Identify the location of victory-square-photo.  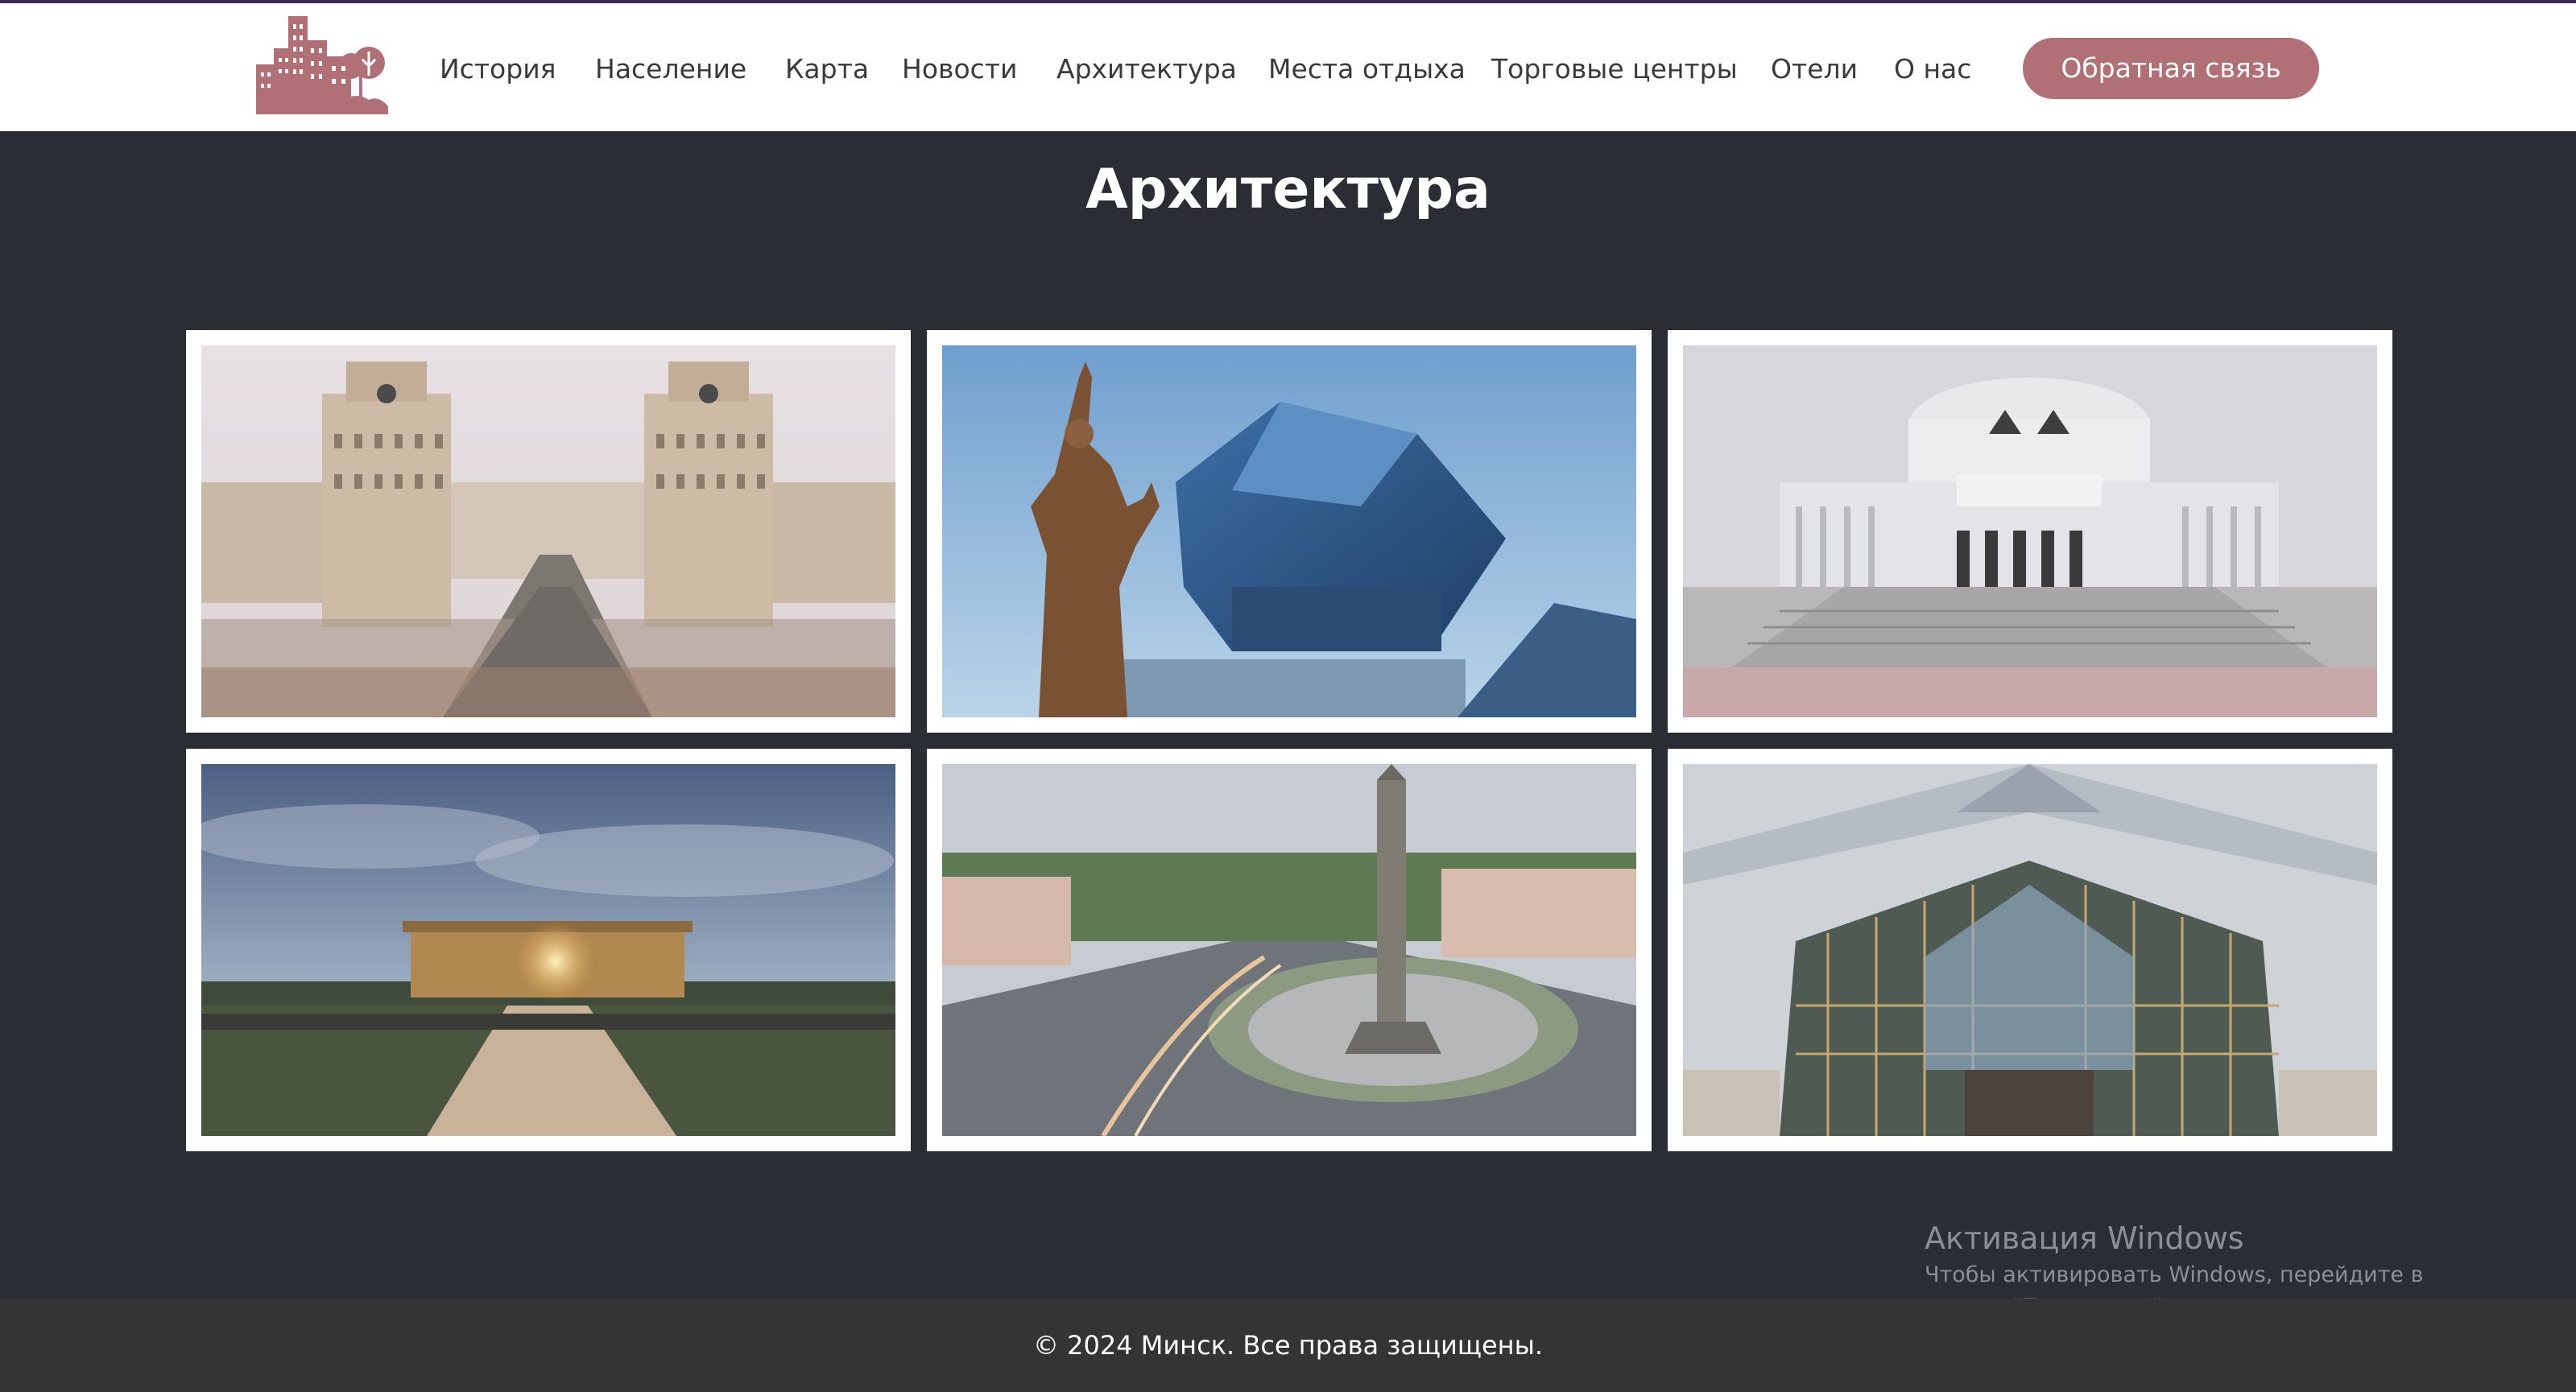
(1289, 950).